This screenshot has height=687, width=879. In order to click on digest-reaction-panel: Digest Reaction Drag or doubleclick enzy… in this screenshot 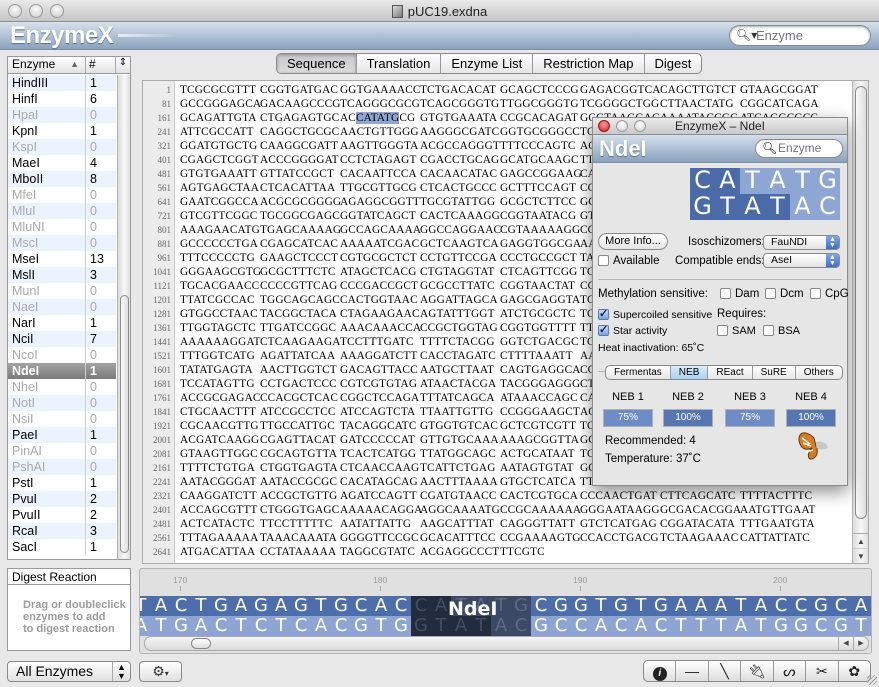, I will do `click(69, 609)`.